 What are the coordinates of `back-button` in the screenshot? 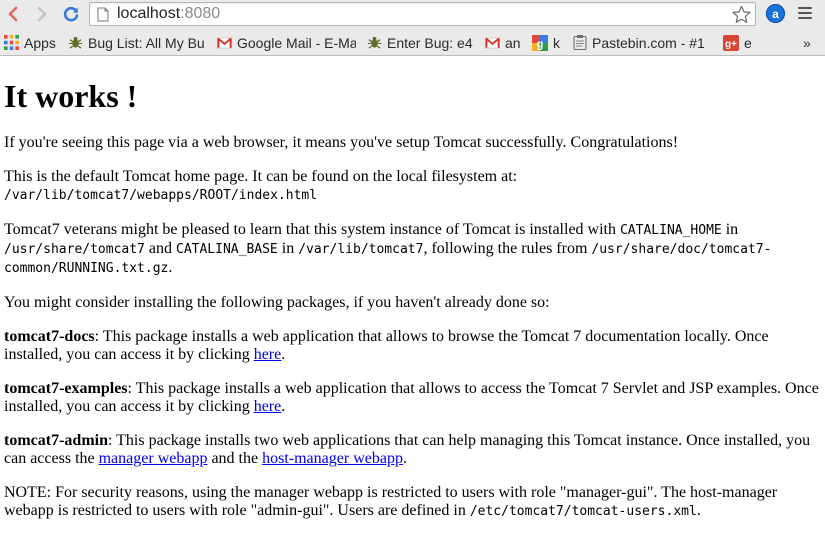 It's located at (13, 14).